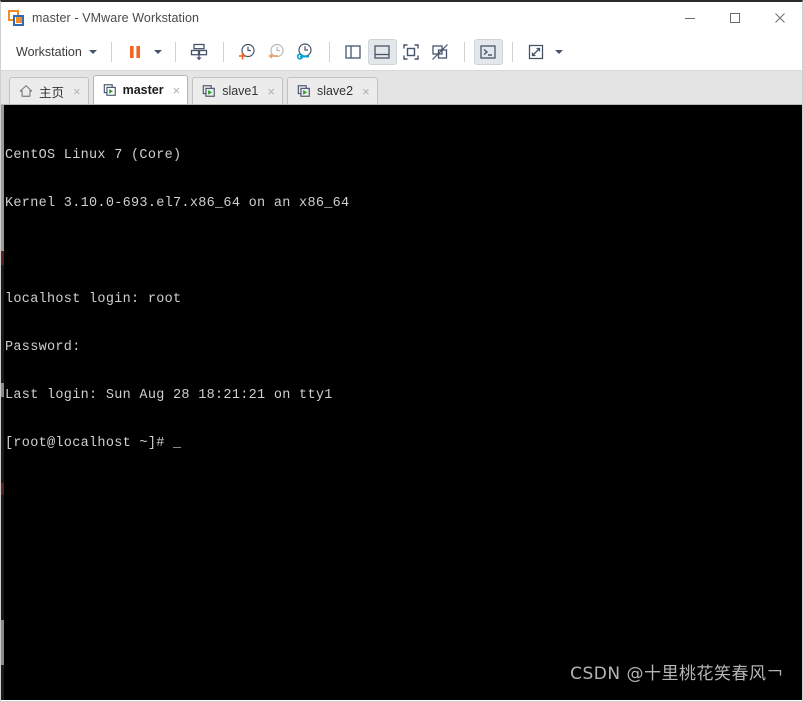 This screenshot has height=702, width=803. I want to click on sidebar-panel-icon, so click(353, 51).